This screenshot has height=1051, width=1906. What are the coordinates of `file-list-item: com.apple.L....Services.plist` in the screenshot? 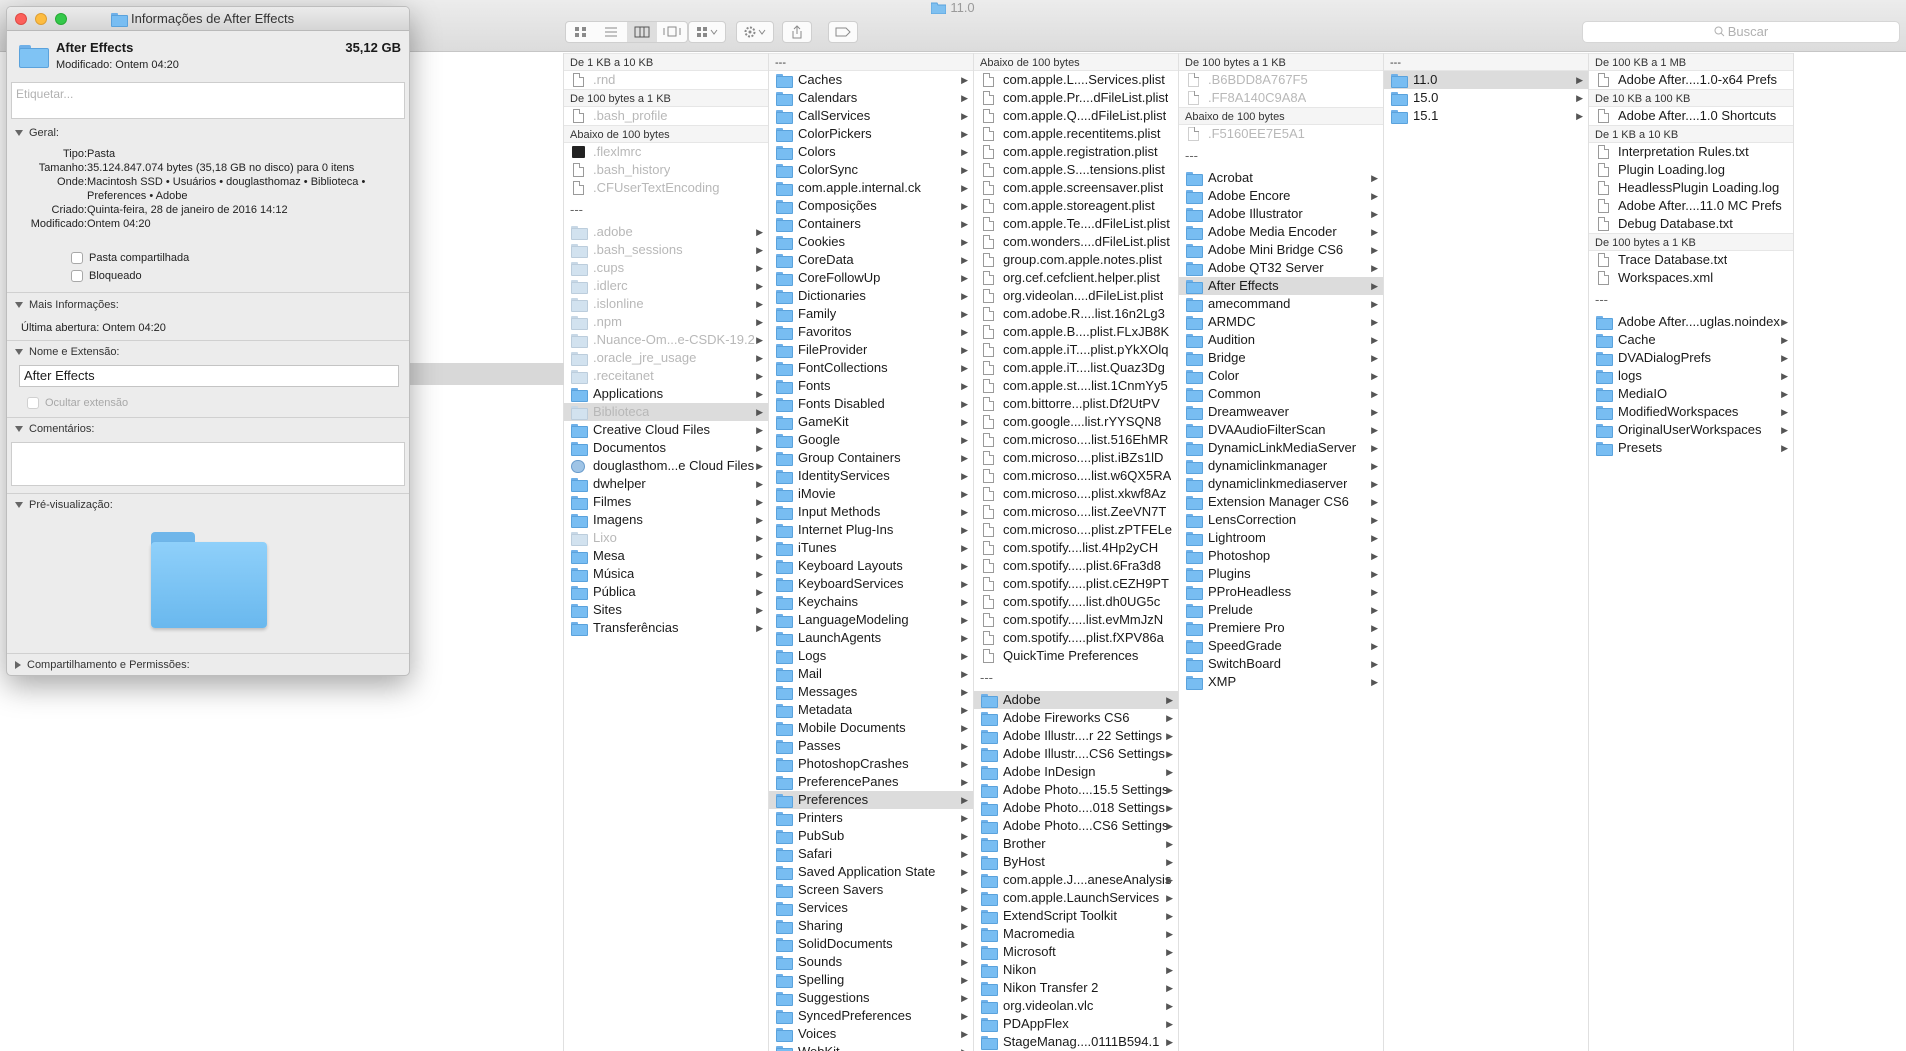 It's located at (1076, 80).